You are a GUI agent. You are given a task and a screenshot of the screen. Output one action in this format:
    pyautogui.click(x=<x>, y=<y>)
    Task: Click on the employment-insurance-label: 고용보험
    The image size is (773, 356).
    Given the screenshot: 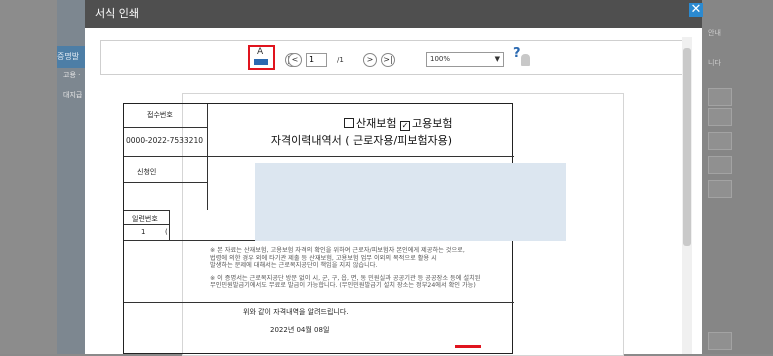 What is the action you would take?
    pyautogui.click(x=432, y=123)
    